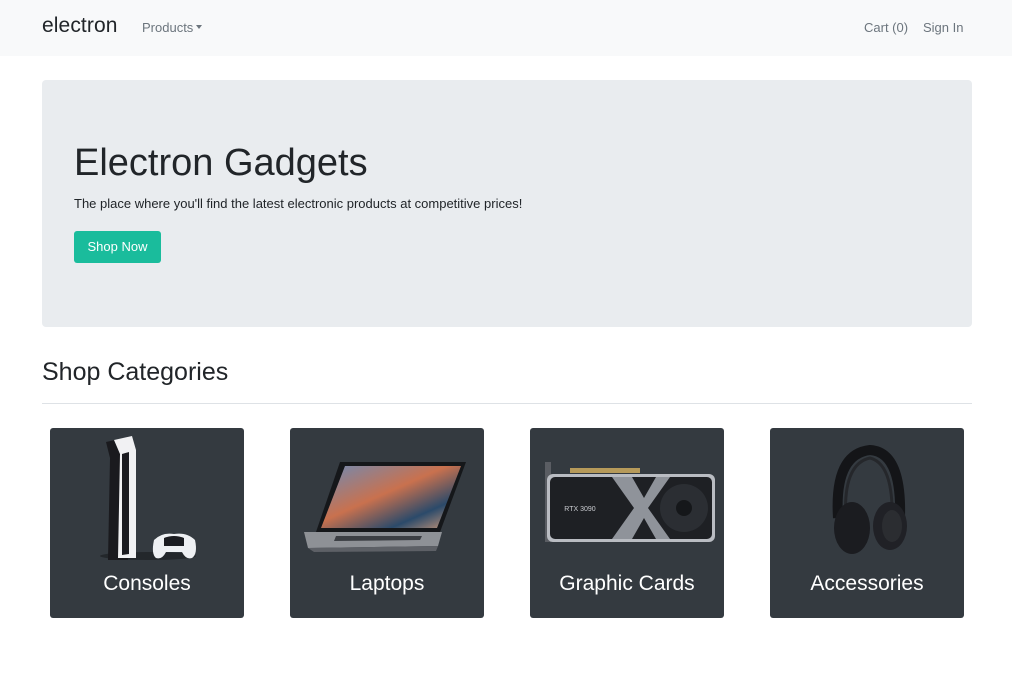  What do you see at coordinates (80, 26) in the screenshot?
I see `brand-logo-link: electron` at bounding box center [80, 26].